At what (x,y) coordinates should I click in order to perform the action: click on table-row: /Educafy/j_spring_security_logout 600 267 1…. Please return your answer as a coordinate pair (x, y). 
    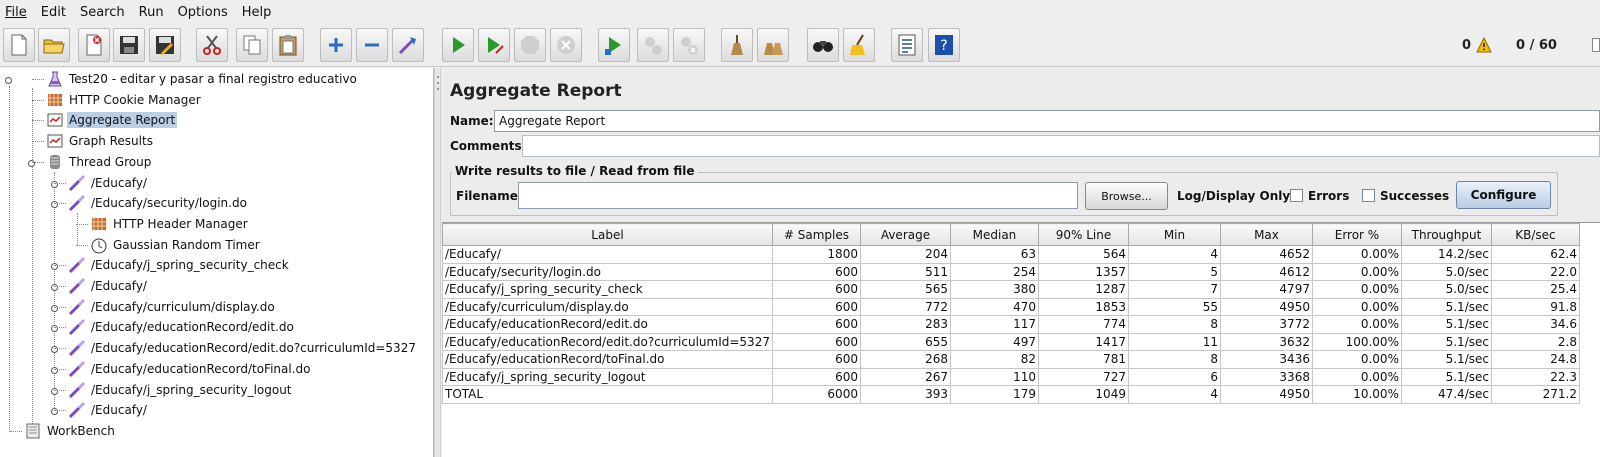
    Looking at the image, I should click on (1011, 376).